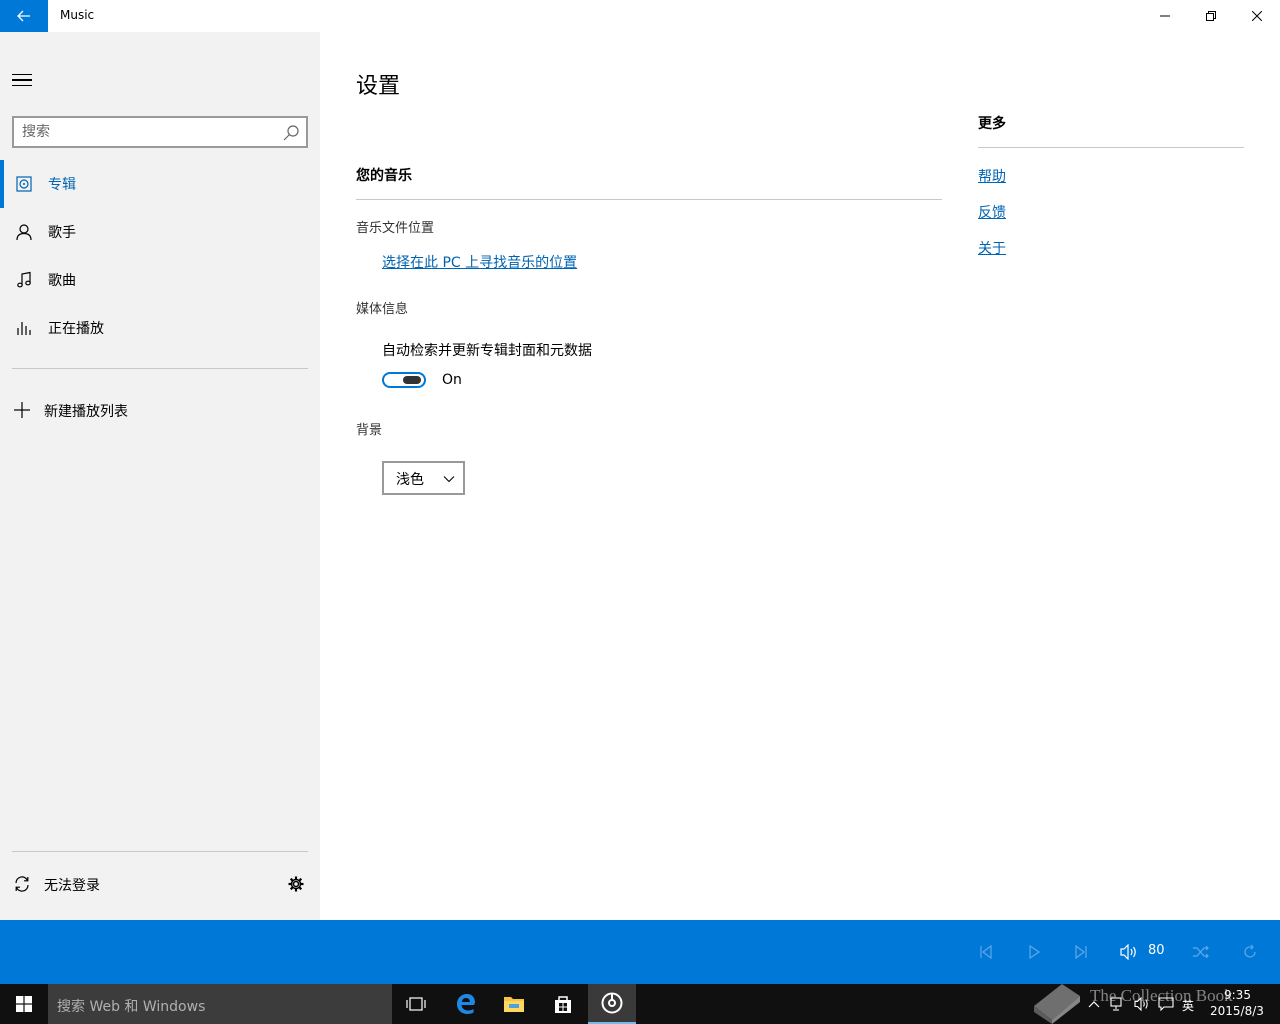 The image size is (1280, 1024). I want to click on taskbar-edge, so click(466, 1004).